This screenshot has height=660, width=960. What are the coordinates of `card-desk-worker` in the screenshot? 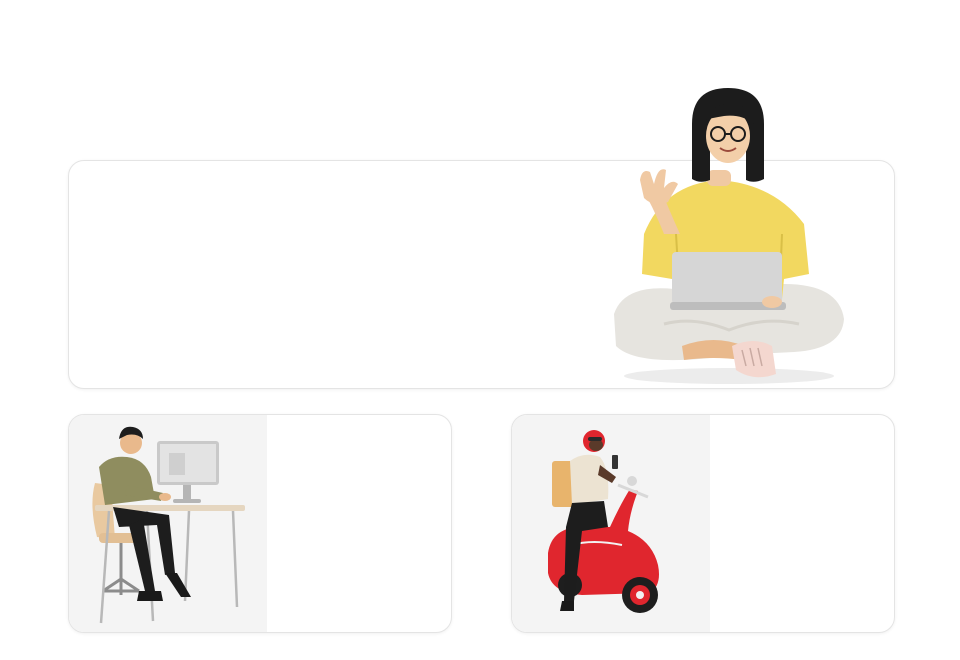 It's located at (260, 523).